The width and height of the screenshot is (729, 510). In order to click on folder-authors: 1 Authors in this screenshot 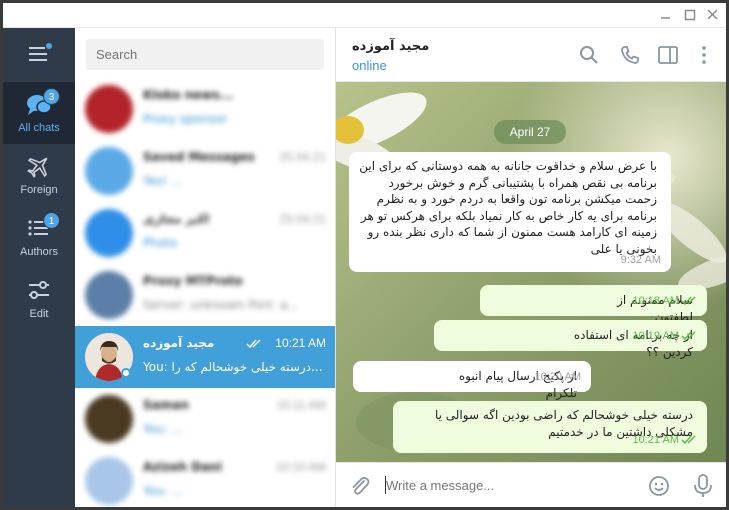, I will do `click(39, 237)`.